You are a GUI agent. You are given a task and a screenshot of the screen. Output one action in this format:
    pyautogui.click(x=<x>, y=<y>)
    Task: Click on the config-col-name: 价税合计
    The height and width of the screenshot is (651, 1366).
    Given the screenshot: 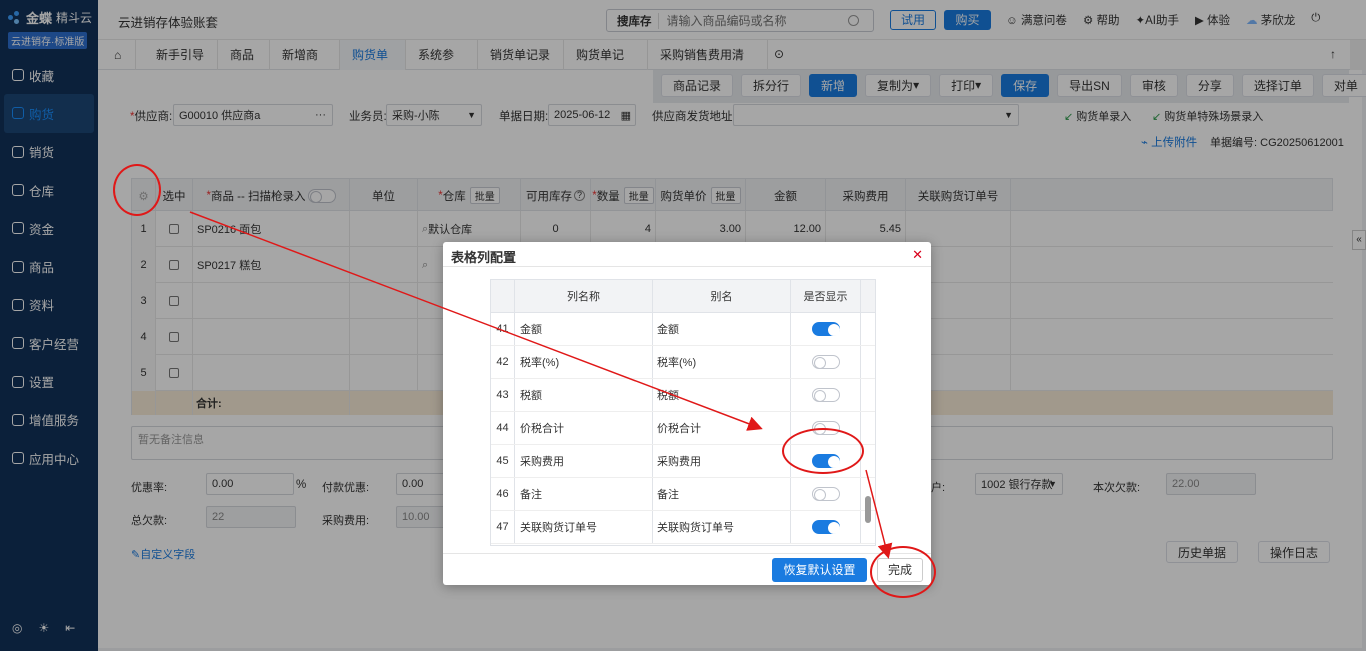 What is the action you would take?
    pyautogui.click(x=584, y=428)
    